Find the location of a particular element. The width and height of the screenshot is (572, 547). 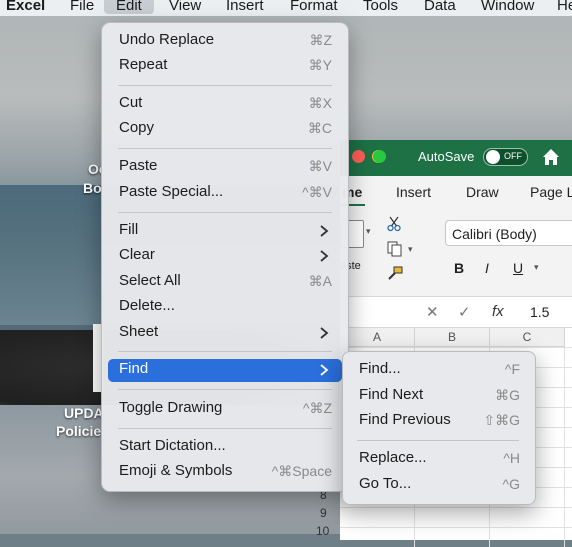

tab-page-layout: Page L is located at coordinates (551, 192).